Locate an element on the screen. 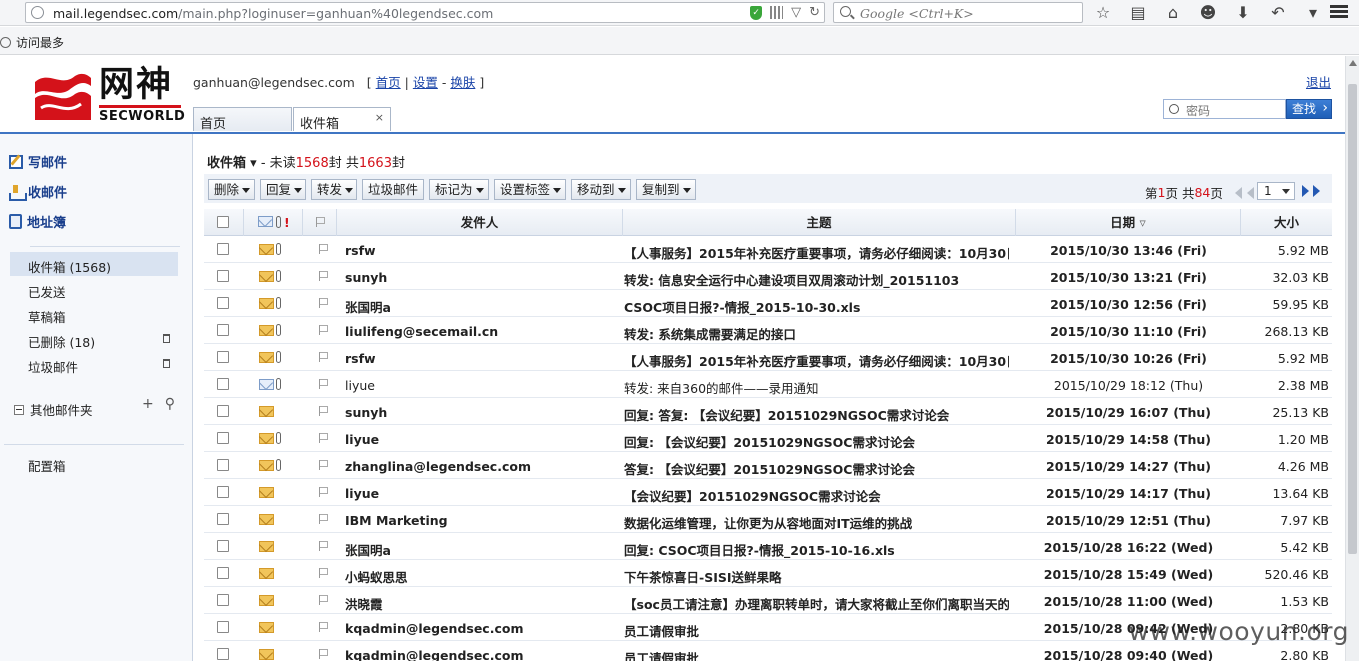  prev-page-icon is located at coordinates (1250, 192).